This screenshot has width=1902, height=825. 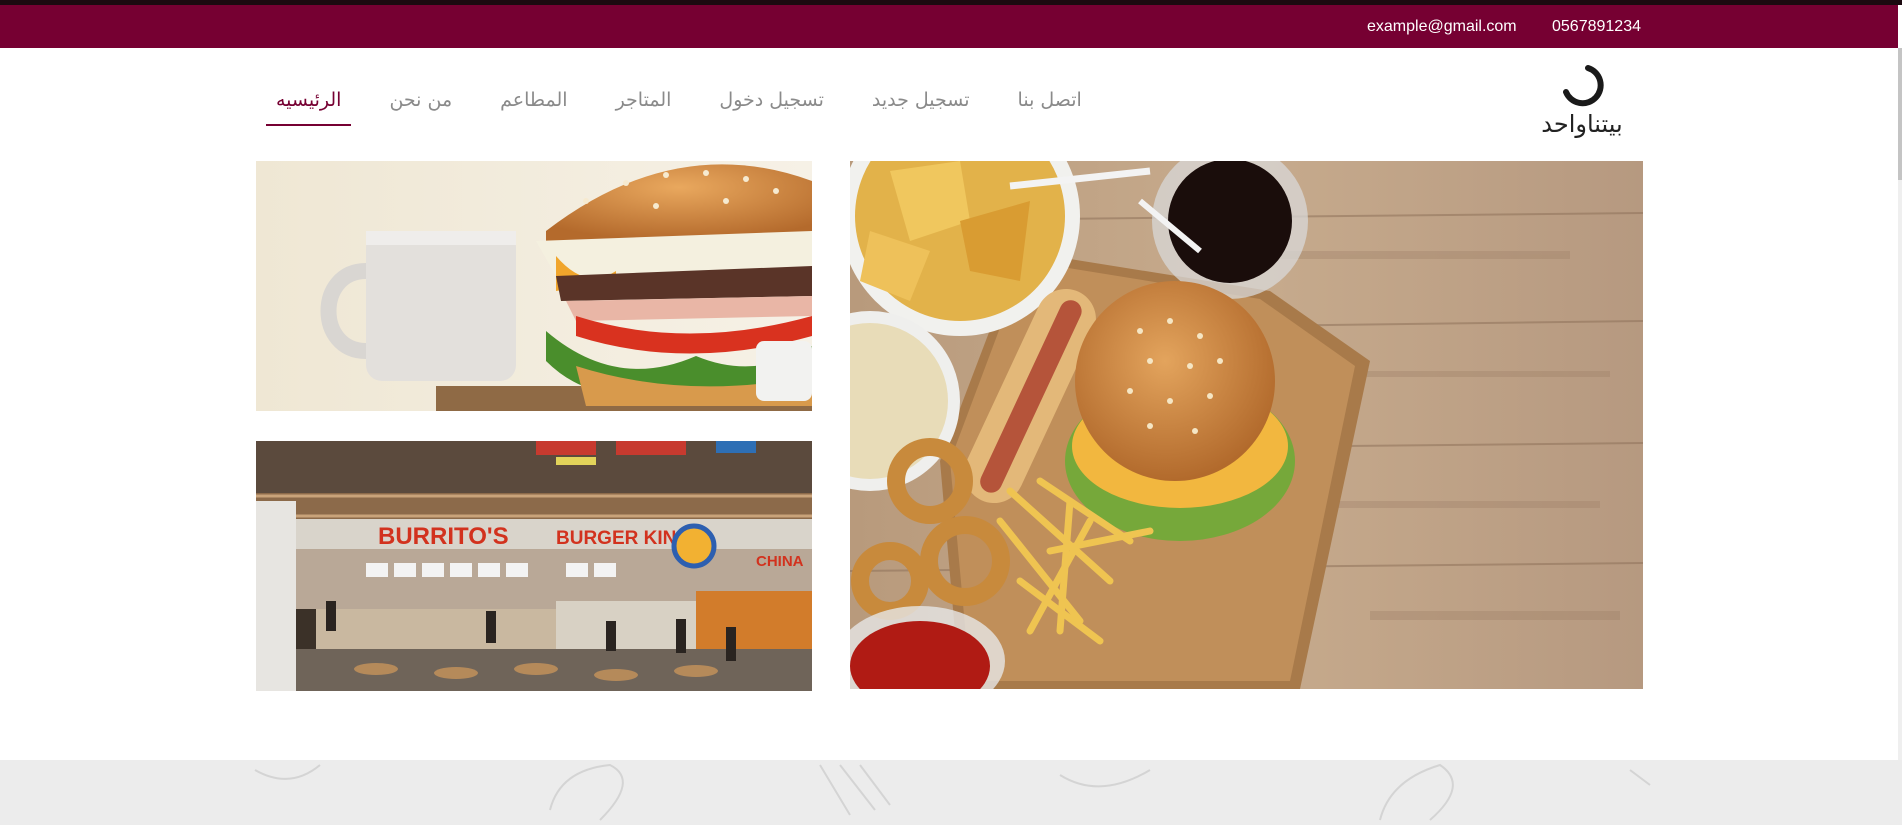 I want to click on nav-item-restaurants: المطاعم, so click(x=533, y=104).